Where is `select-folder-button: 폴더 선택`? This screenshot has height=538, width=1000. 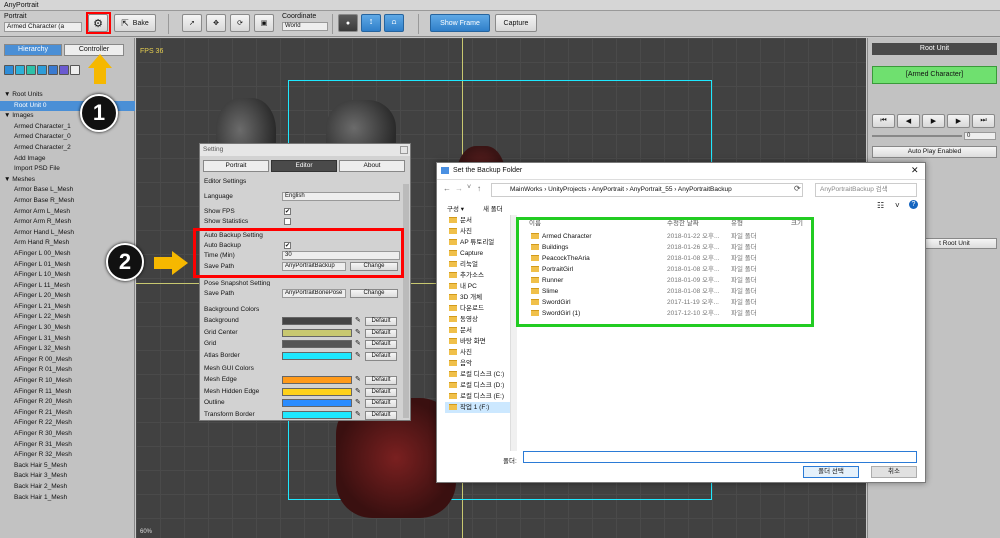
select-folder-button: 폴더 선택 is located at coordinates (831, 472).